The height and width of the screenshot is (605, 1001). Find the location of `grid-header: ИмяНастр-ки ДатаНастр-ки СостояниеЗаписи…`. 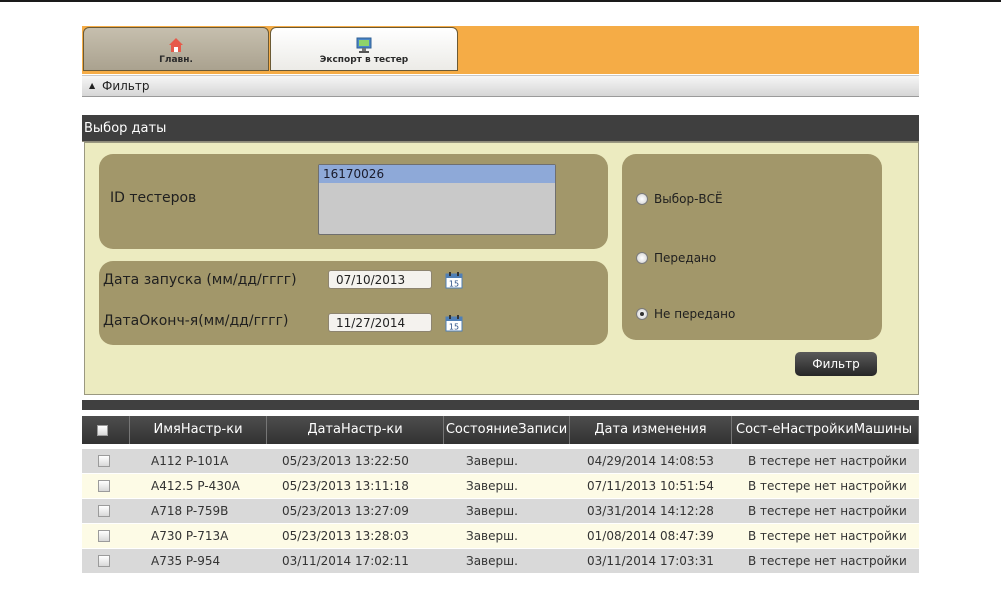

grid-header: ИмяНастр-ки ДатаНастр-ки СостояниеЗаписи… is located at coordinates (500, 430).